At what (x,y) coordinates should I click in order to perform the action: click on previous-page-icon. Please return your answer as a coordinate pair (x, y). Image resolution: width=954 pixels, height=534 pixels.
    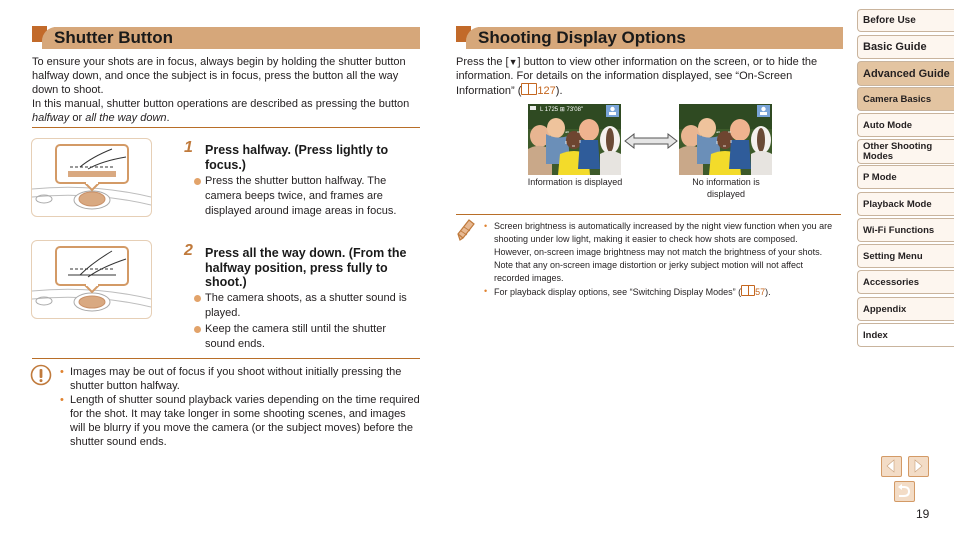
    Looking at the image, I should click on (890, 466).